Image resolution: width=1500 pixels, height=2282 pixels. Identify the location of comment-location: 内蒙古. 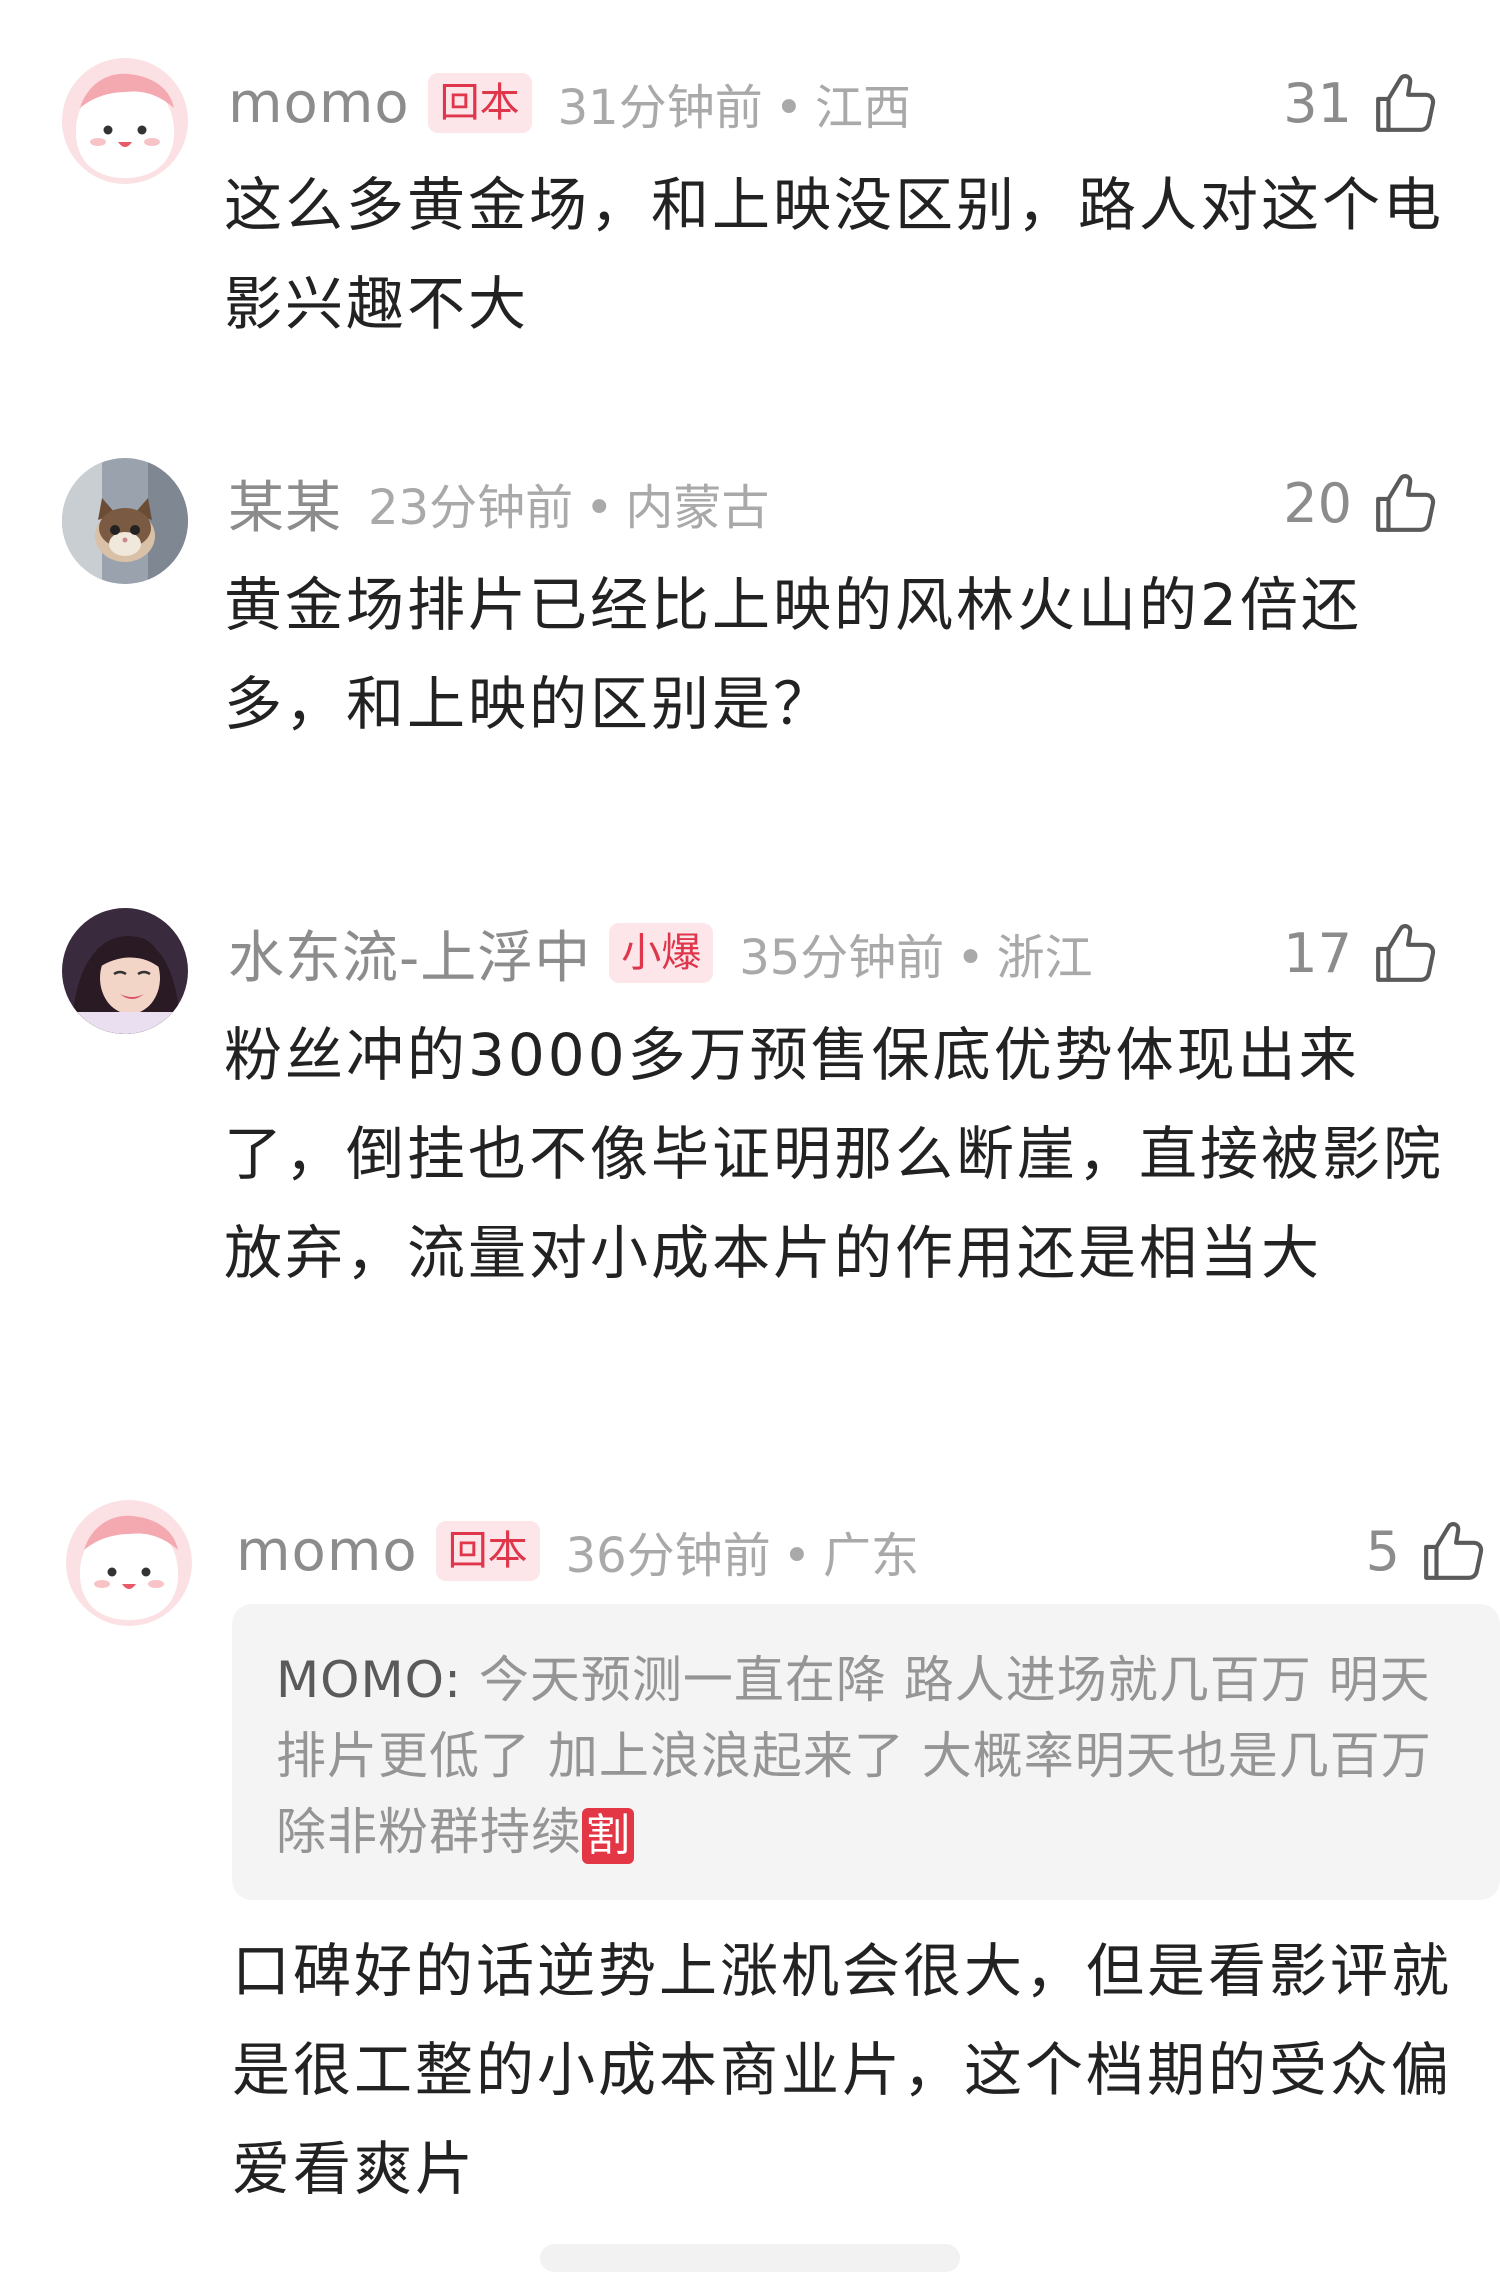
(697, 508).